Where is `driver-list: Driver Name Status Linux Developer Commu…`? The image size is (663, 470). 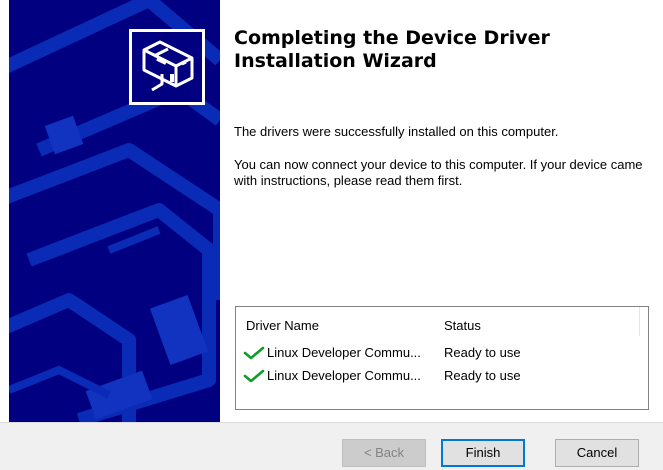
driver-list: Driver Name Status Linux Developer Commu… is located at coordinates (442, 358).